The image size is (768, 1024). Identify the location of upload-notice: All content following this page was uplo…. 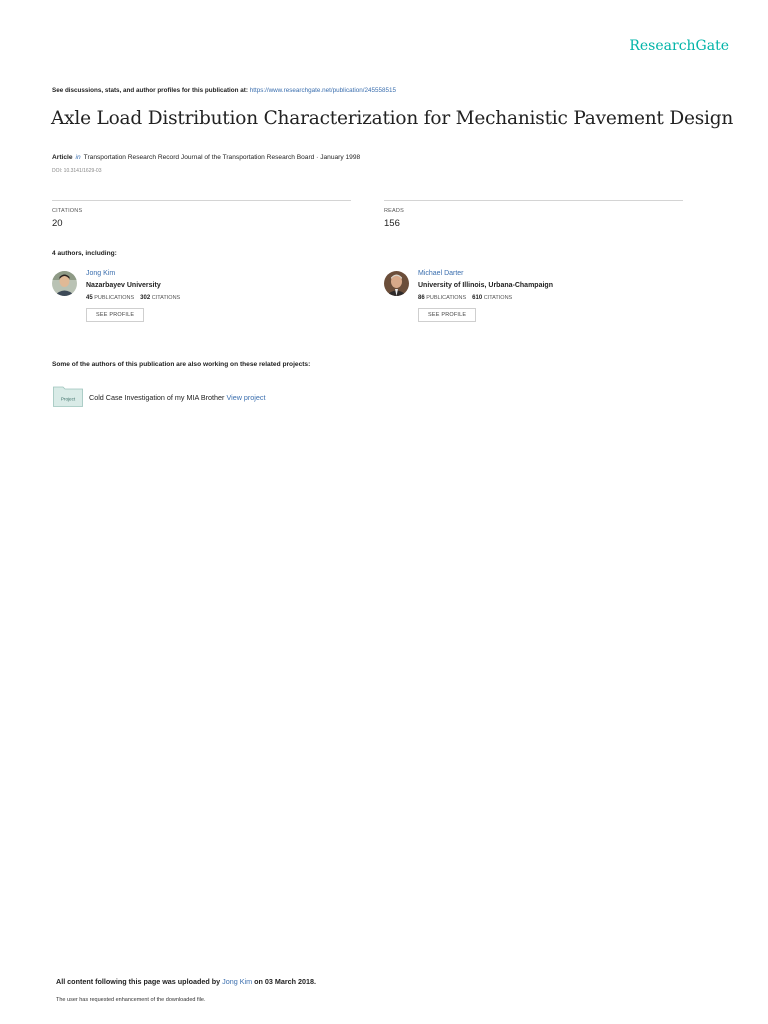
(186, 981).